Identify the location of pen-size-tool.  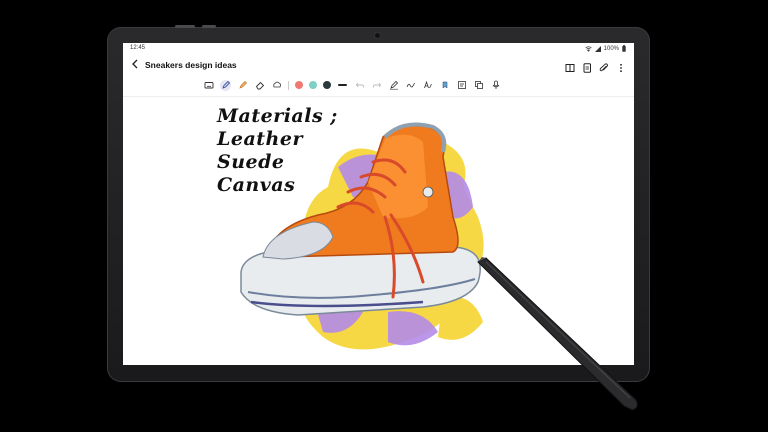
(342, 85).